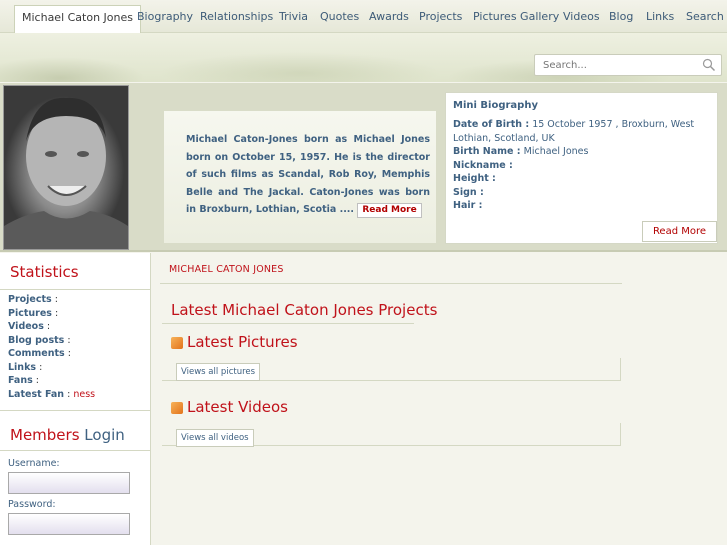 The height and width of the screenshot is (545, 727). Describe the element at coordinates (293, 18) in the screenshot. I see `nav-tab-trivia: Trivia` at that location.